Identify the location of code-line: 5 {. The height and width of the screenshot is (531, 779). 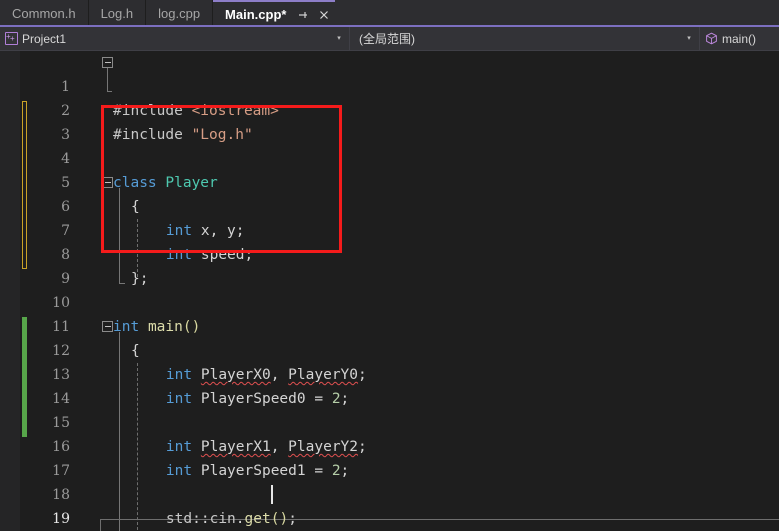
(389, 181).